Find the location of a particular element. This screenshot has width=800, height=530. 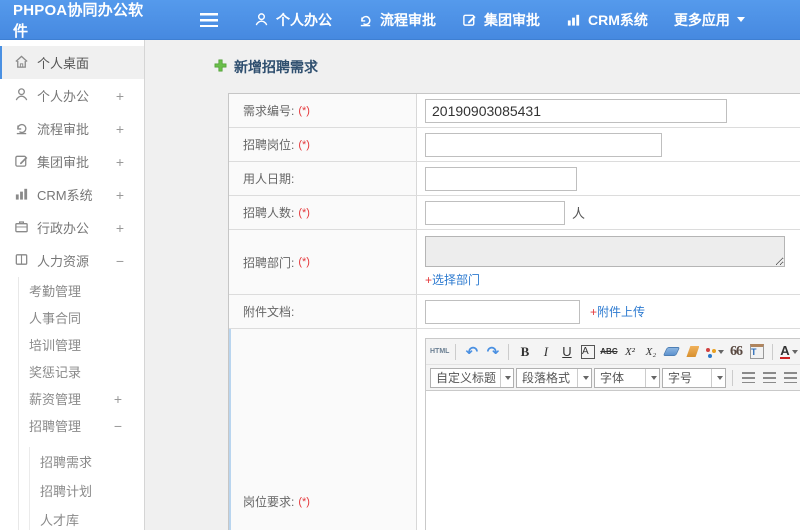

sidebar-item-label: 人事合同 is located at coordinates (55, 318).